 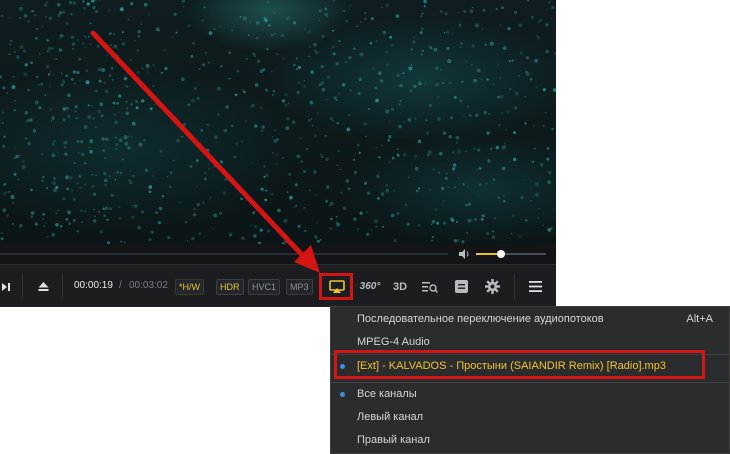 What do you see at coordinates (230, 287) in the screenshot?
I see `hdr-badge: HDR` at bounding box center [230, 287].